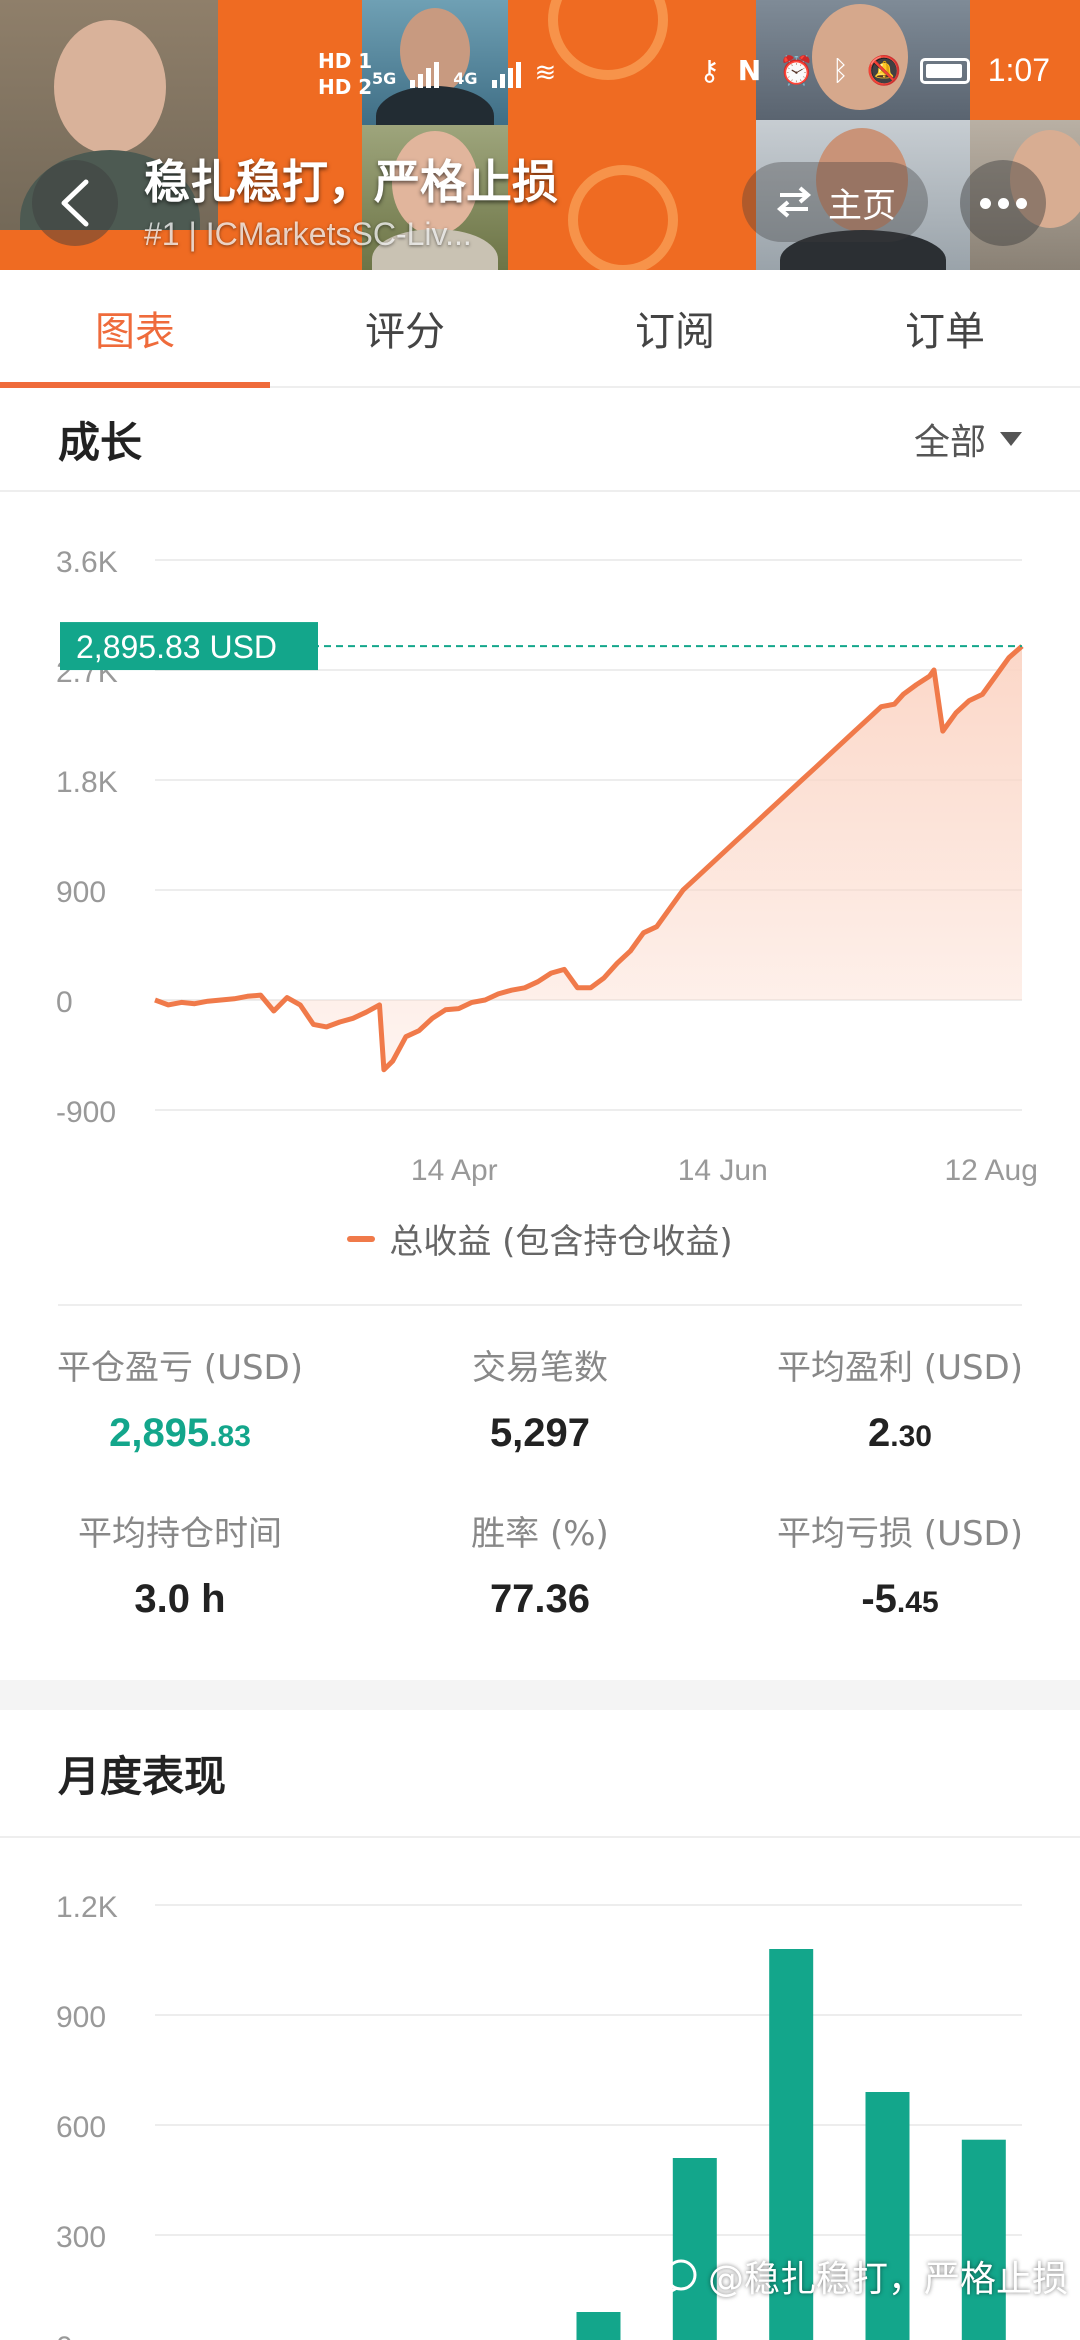 This screenshot has height=2340, width=1080. I want to click on home-button: 主页, so click(835, 202).